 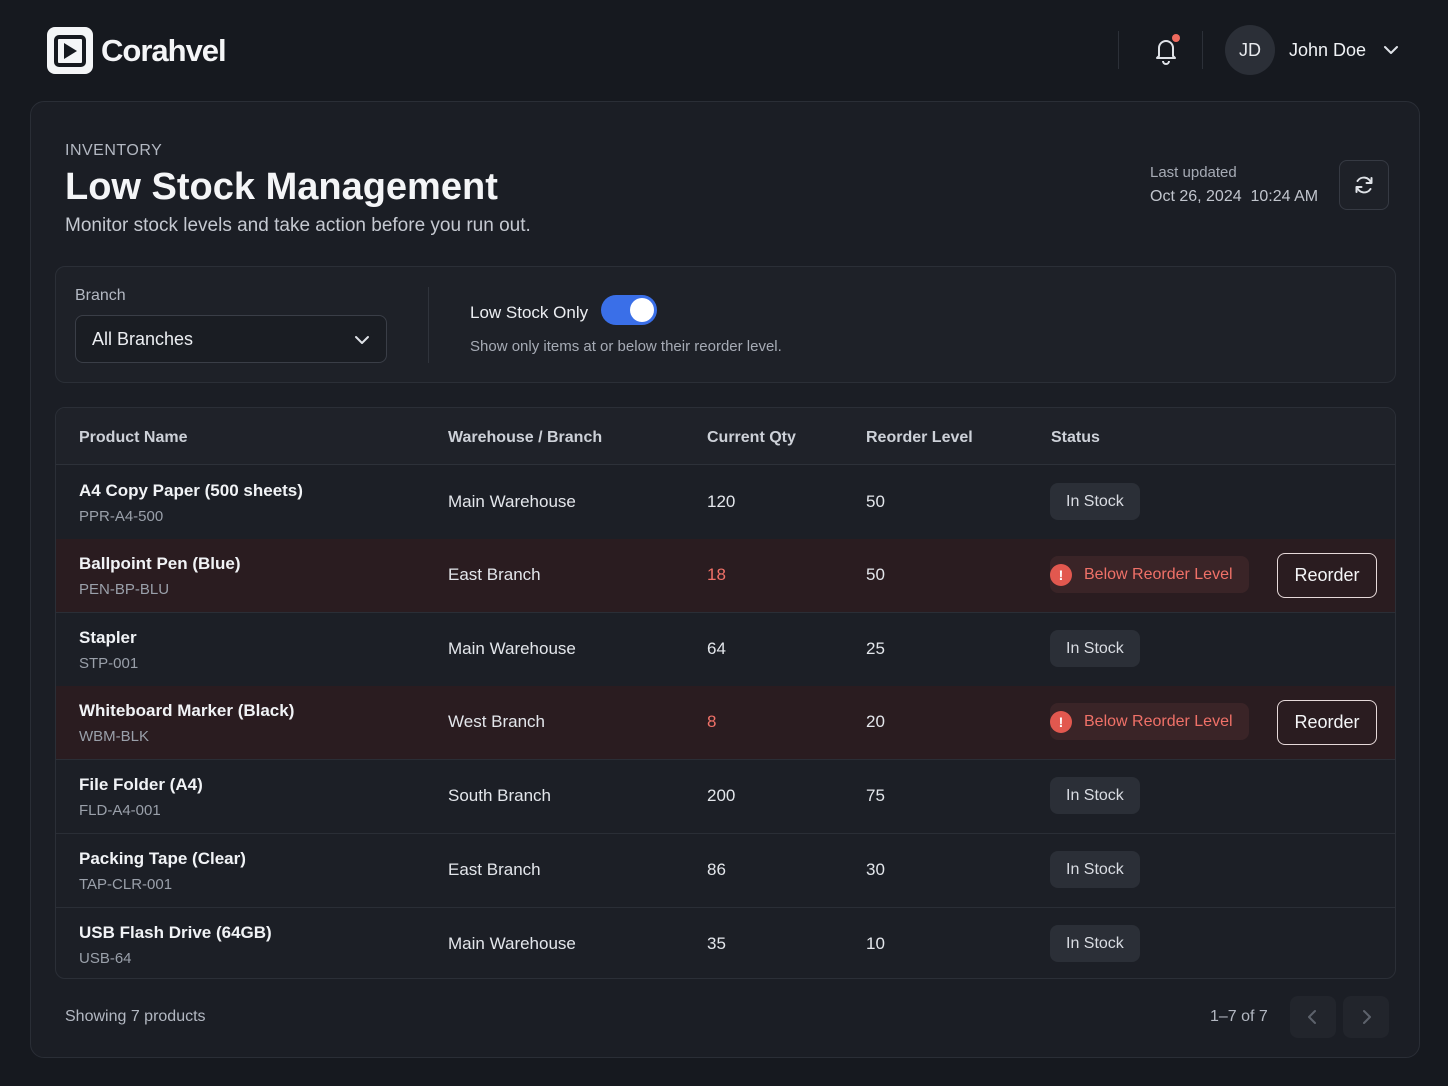 I want to click on section-eyebrow: INVENTORY, so click(x=114, y=150).